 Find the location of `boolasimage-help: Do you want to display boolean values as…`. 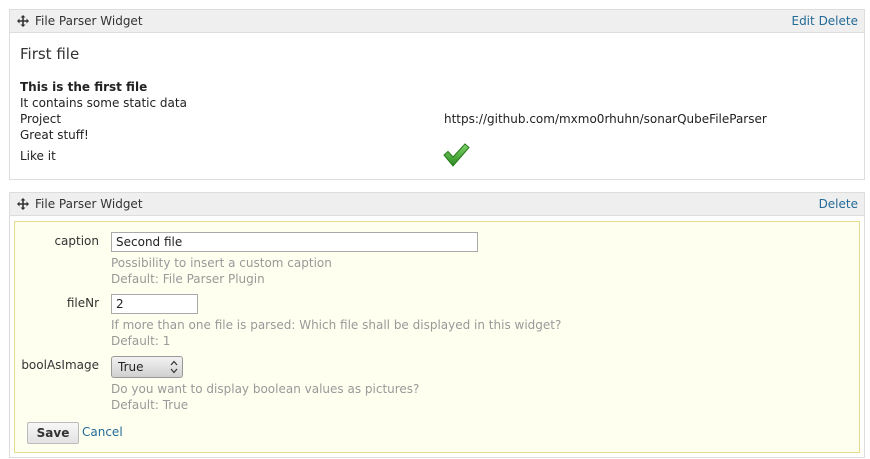

boolasimage-help: Do you want to display boolean values as… is located at coordinates (265, 389).